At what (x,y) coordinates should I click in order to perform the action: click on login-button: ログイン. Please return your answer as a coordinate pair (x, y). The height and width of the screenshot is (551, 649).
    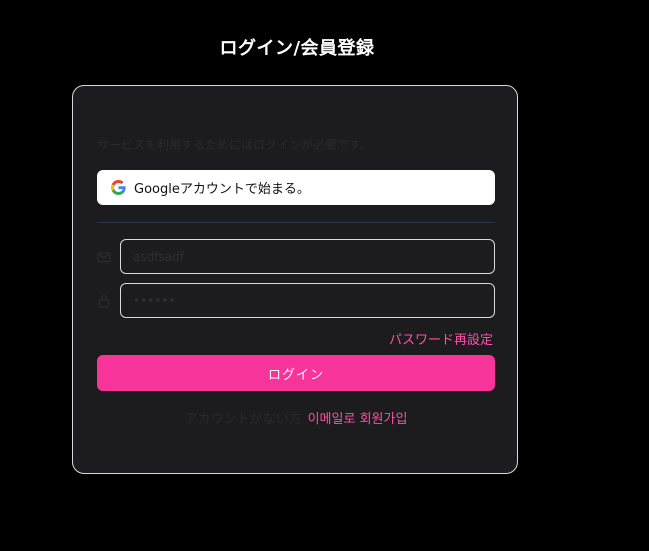
    Looking at the image, I should click on (296, 373).